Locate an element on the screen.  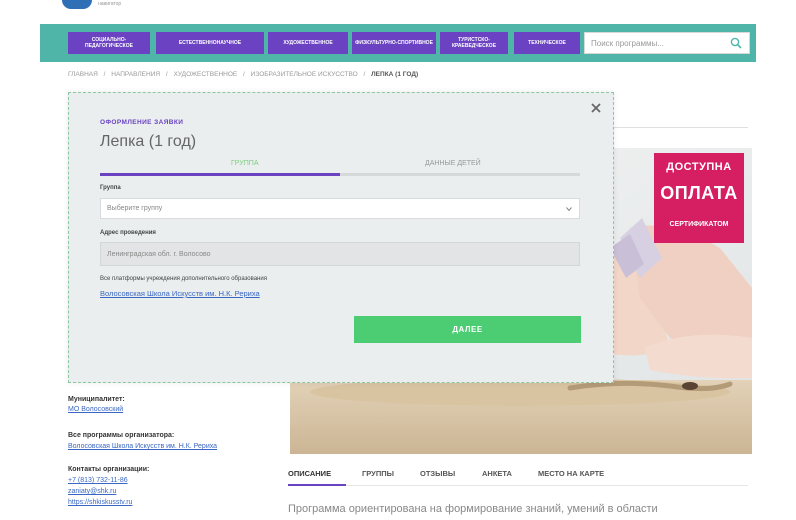
contacts-label: Контакты организации: is located at coordinates (109, 469).